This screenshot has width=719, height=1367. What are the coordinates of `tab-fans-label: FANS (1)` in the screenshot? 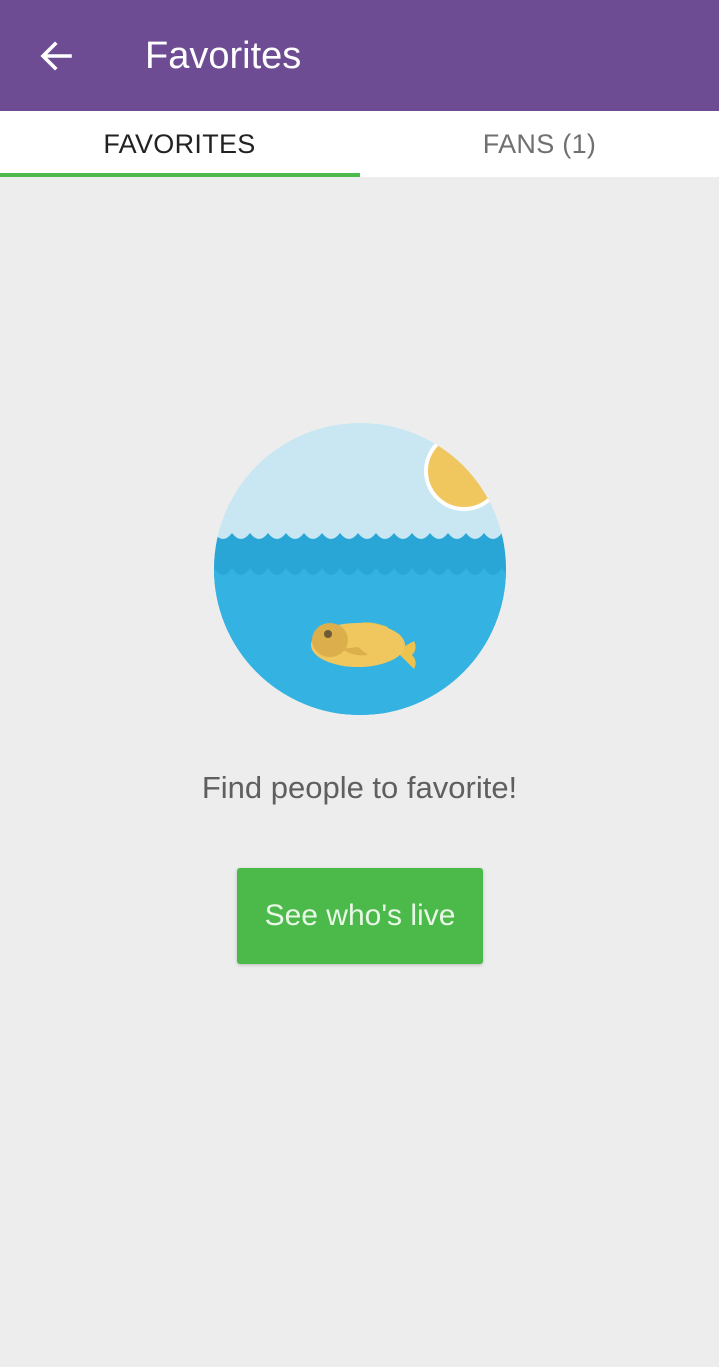 It's located at (539, 143).